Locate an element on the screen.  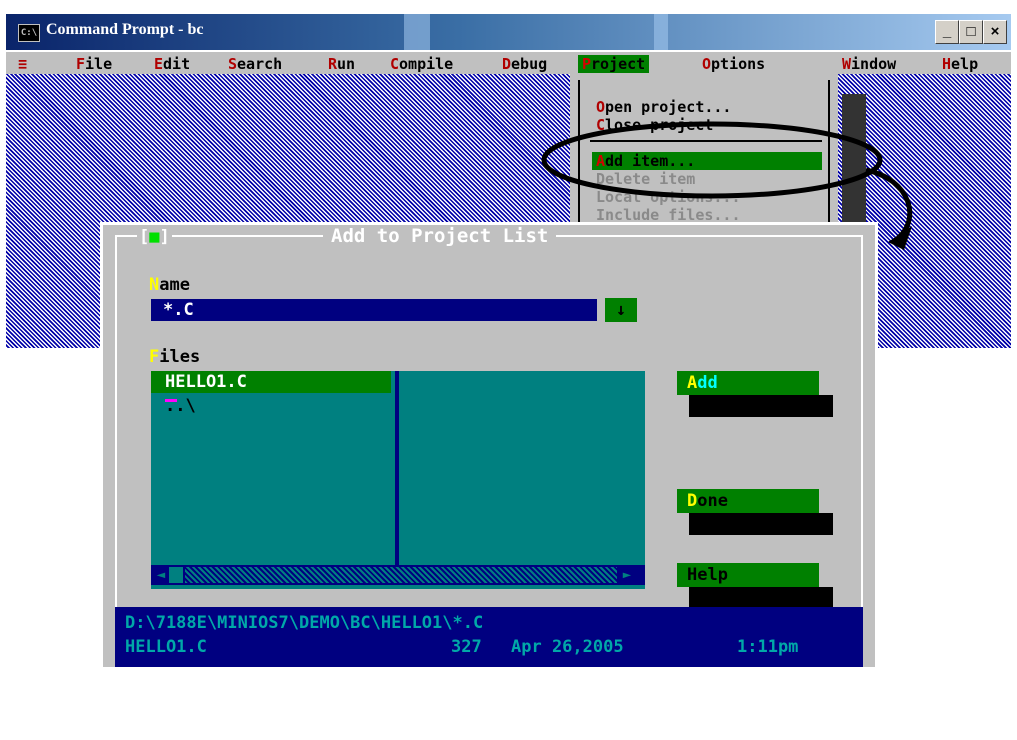
cmd-app-icon: C:\ is located at coordinates (29, 33).